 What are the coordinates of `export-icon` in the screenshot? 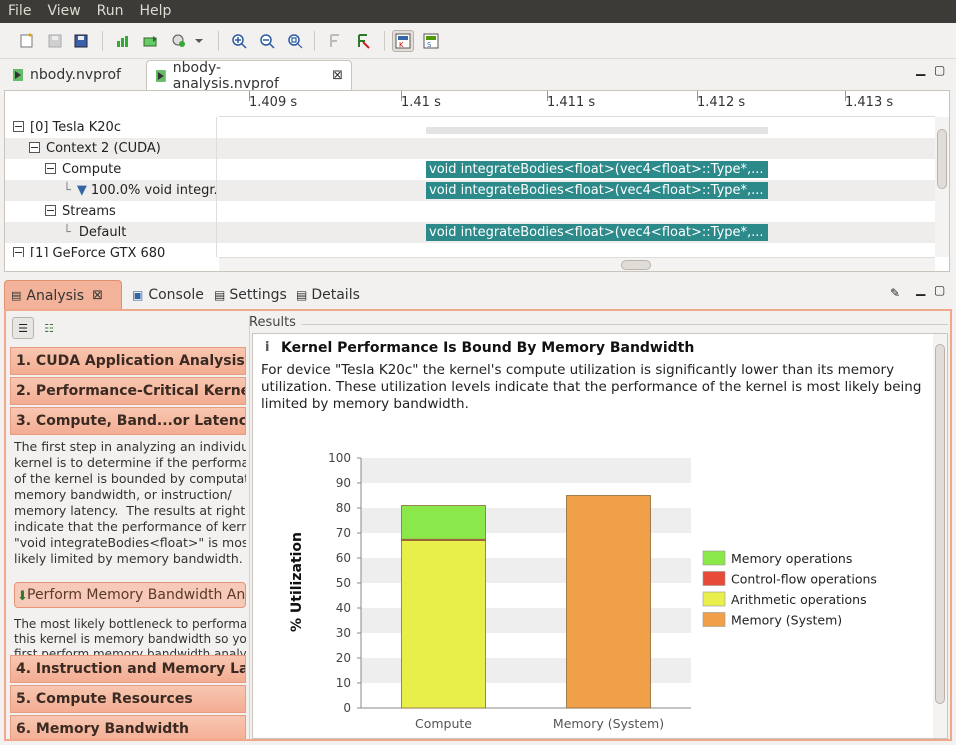 It's located at (123, 41).